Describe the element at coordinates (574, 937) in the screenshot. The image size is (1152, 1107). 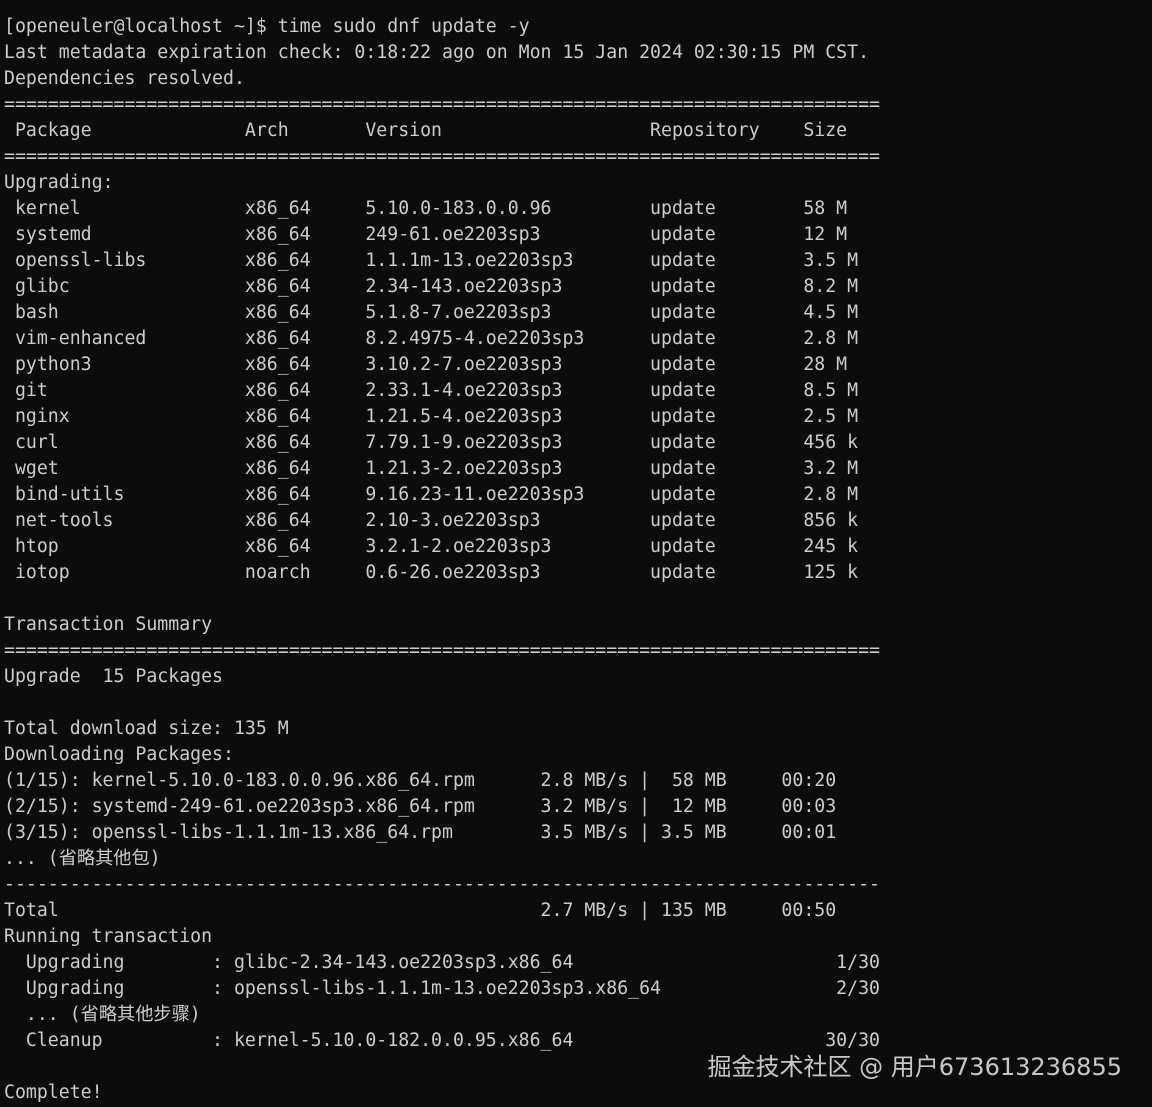
I see `section-heading: Running transaction` at that location.